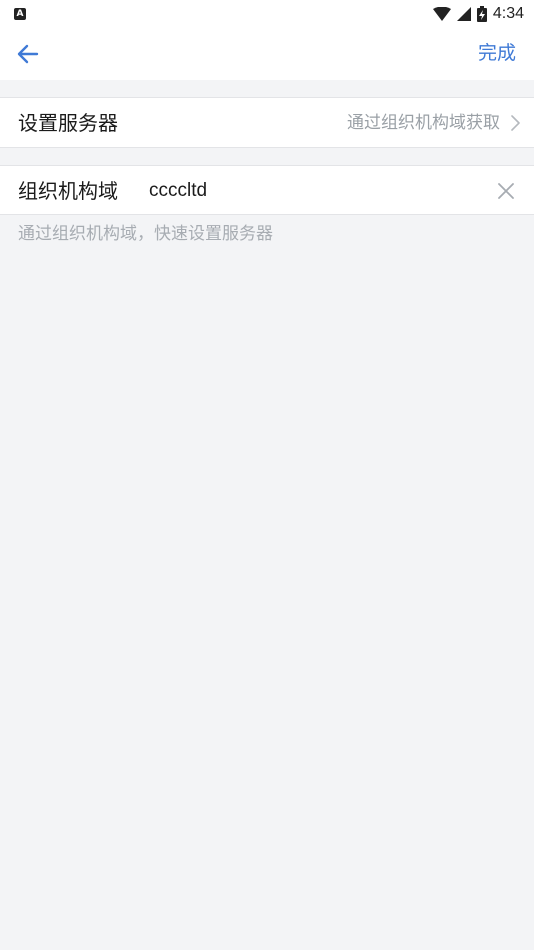 This screenshot has height=950, width=534. Describe the element at coordinates (20, 14) in the screenshot. I see `app-notification-icon: A` at that location.